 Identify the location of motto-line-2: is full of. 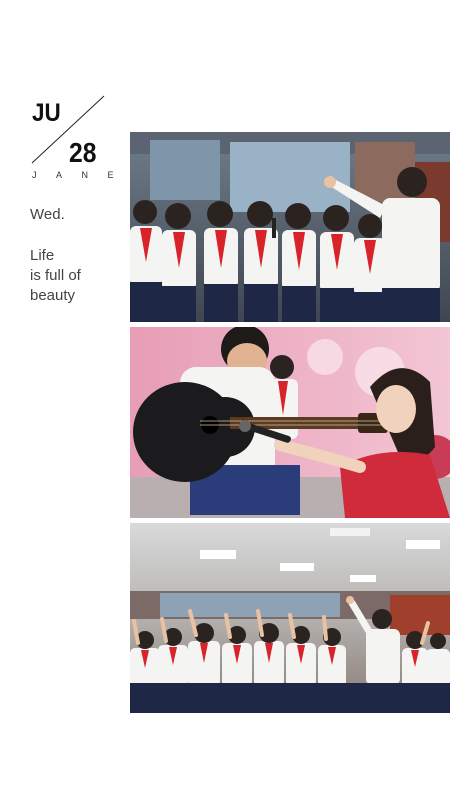
(55, 275).